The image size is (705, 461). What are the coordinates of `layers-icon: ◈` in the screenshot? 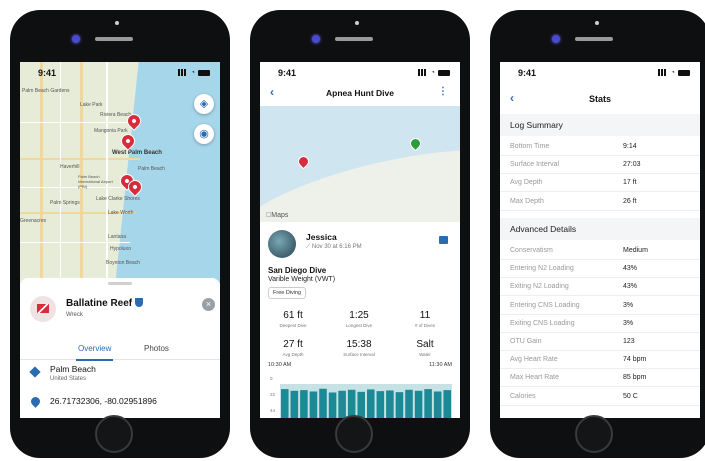 It's located at (204, 104).